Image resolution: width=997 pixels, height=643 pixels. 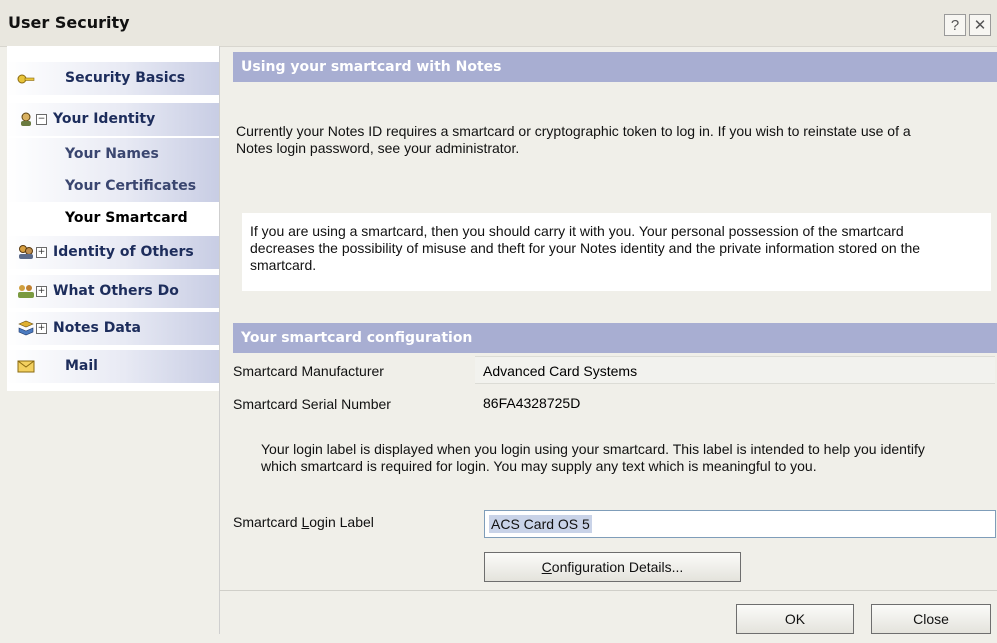 I want to click on close-window-button: ✕, so click(x=980, y=25).